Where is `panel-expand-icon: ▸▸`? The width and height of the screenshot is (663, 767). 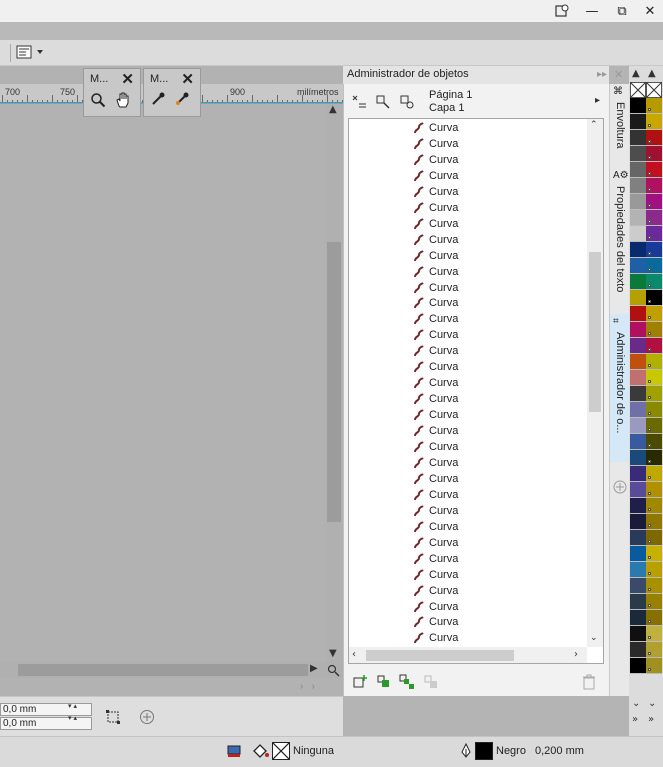 panel-expand-icon: ▸▸ is located at coordinates (602, 74).